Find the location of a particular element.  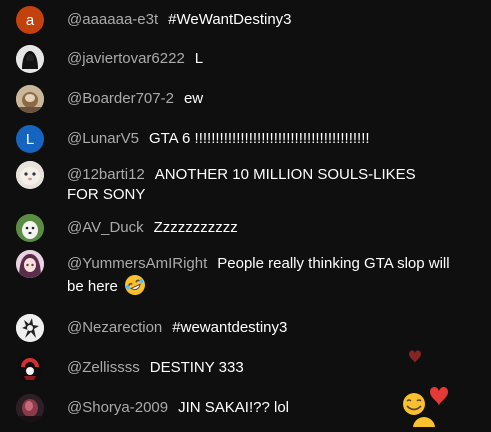

author-name: @Zellissss is located at coordinates (103, 367).